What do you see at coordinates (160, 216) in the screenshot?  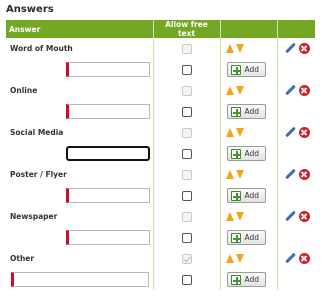 I see `answer-row: Newspaper` at bounding box center [160, 216].